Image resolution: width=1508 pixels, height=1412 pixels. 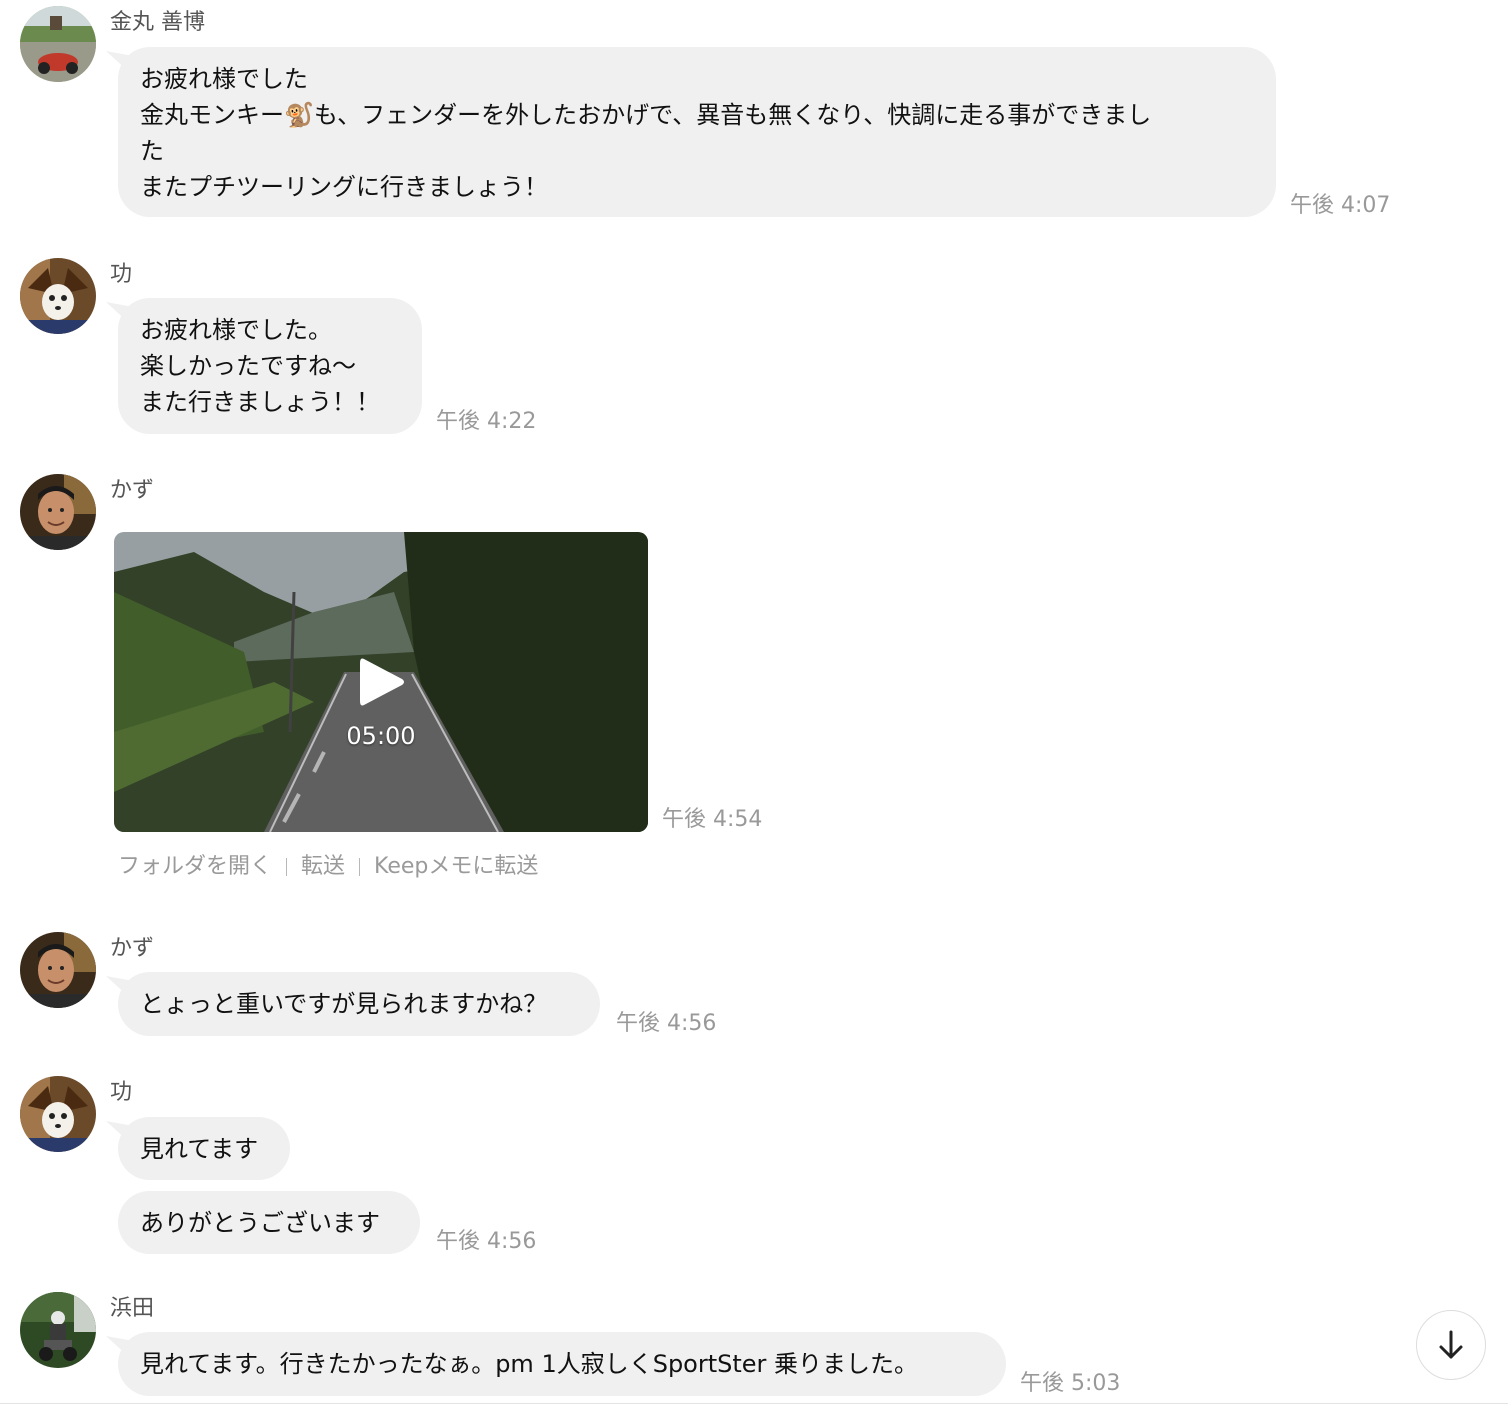 I want to click on message-line: た, so click(x=152, y=151).